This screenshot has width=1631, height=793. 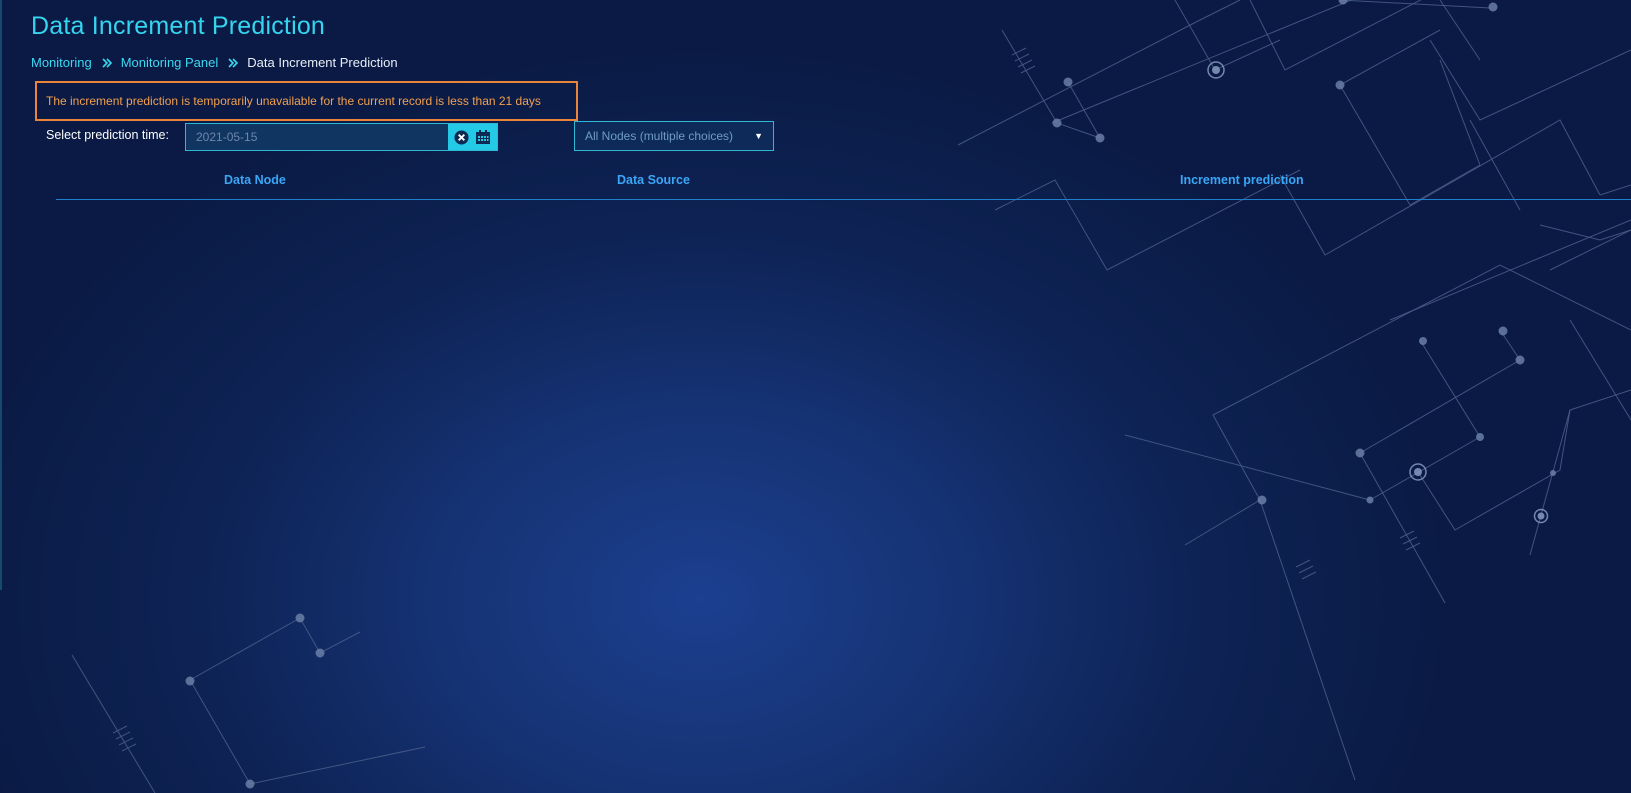 I want to click on prediction-date-input, so click(x=317, y=137).